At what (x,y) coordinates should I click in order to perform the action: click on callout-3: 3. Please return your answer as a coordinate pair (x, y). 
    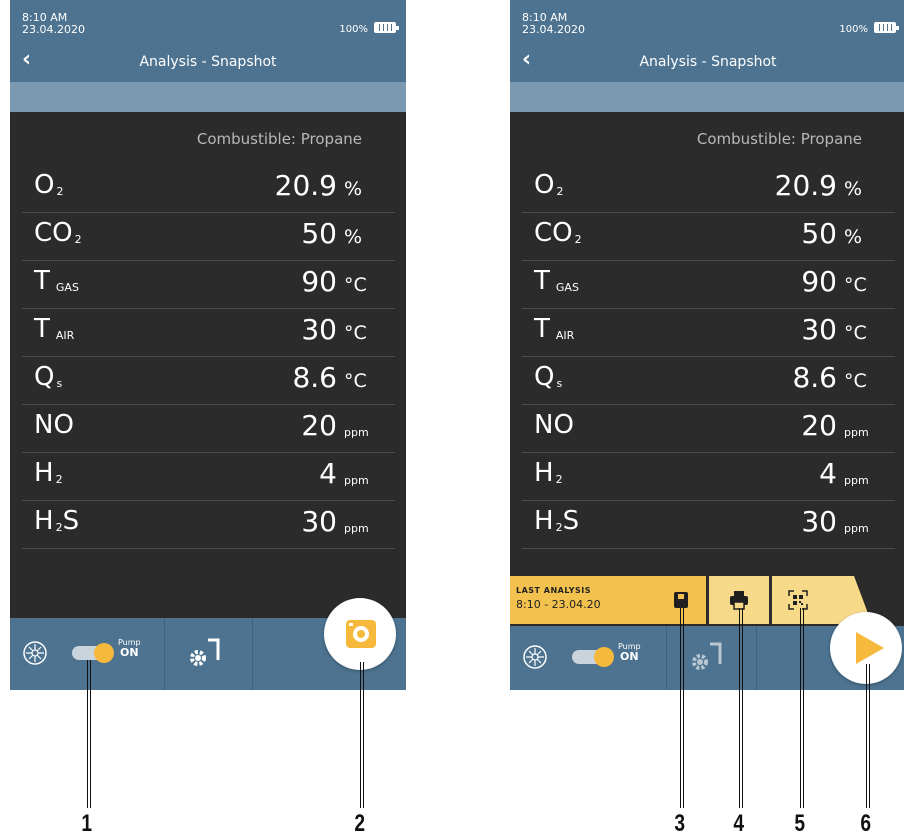
    Looking at the image, I should click on (680, 823).